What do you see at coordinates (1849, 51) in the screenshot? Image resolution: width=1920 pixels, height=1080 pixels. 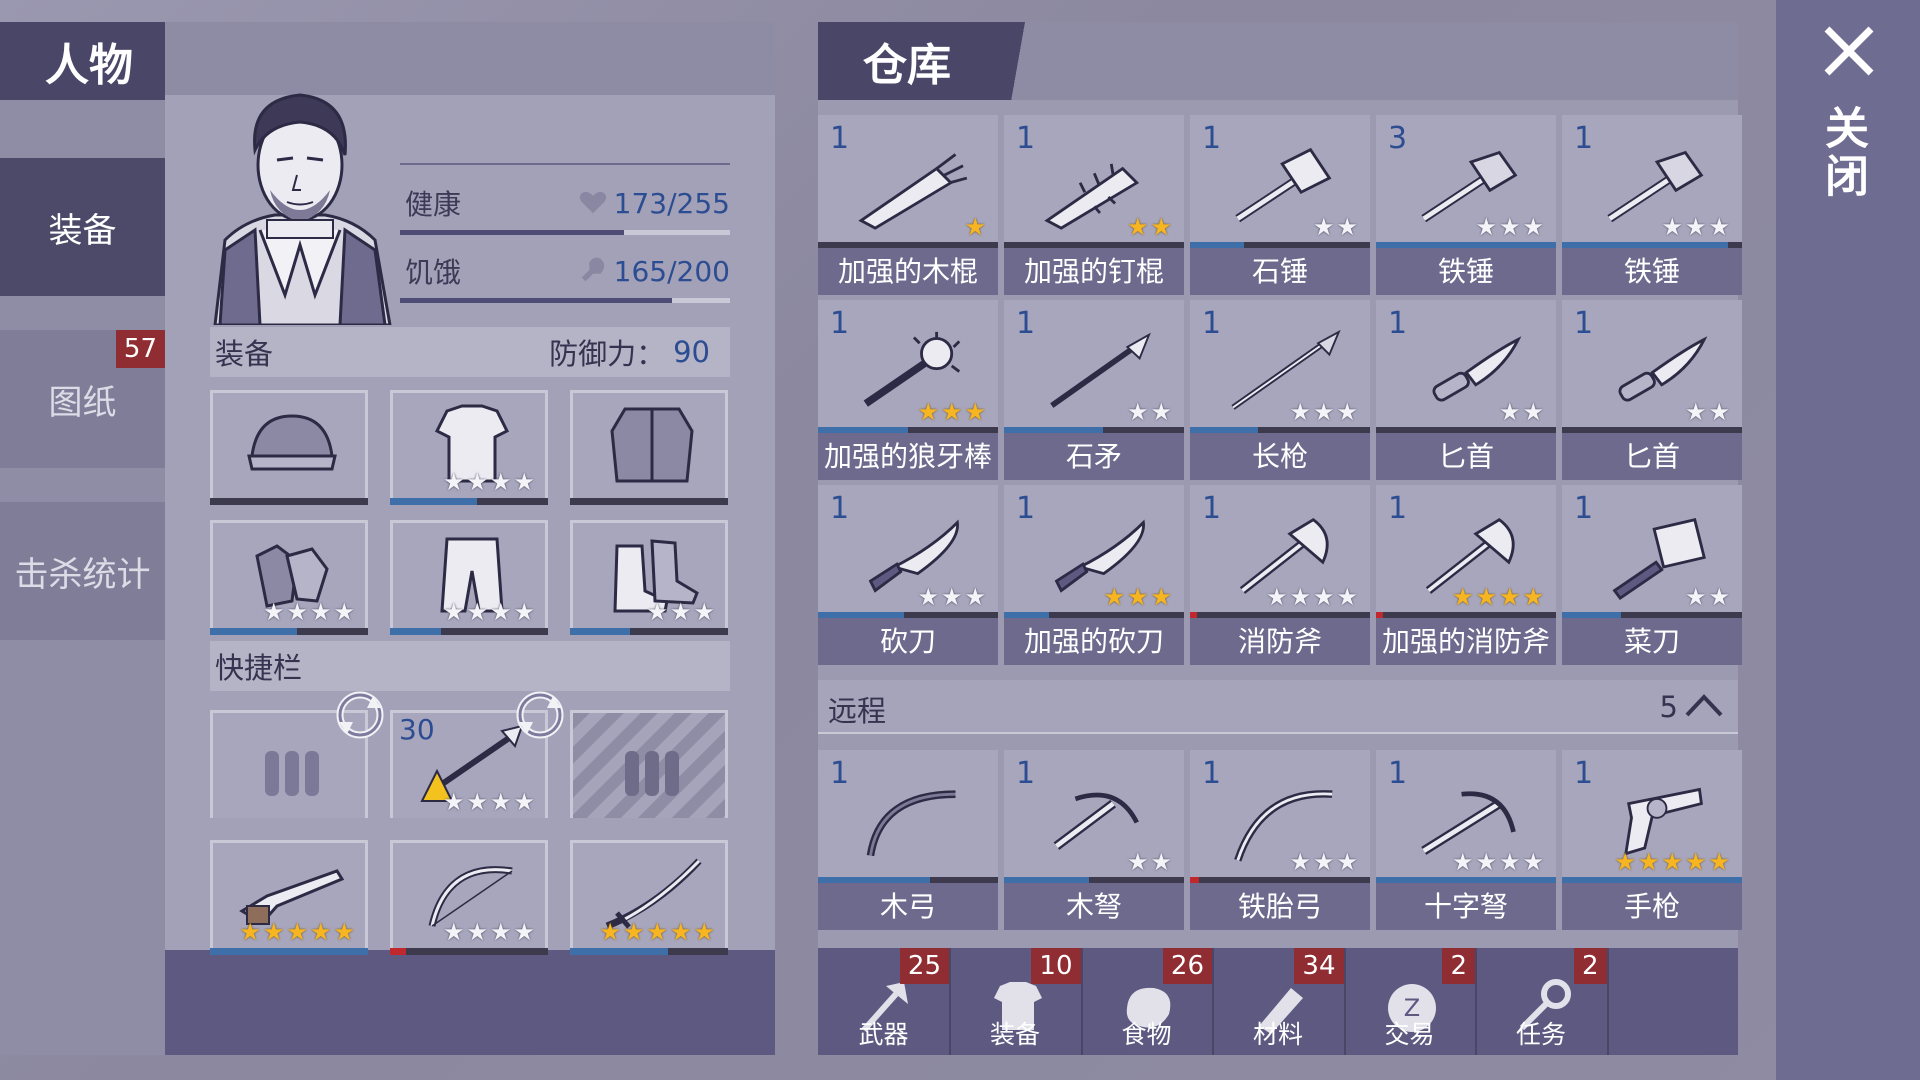 I see `close-icon` at bounding box center [1849, 51].